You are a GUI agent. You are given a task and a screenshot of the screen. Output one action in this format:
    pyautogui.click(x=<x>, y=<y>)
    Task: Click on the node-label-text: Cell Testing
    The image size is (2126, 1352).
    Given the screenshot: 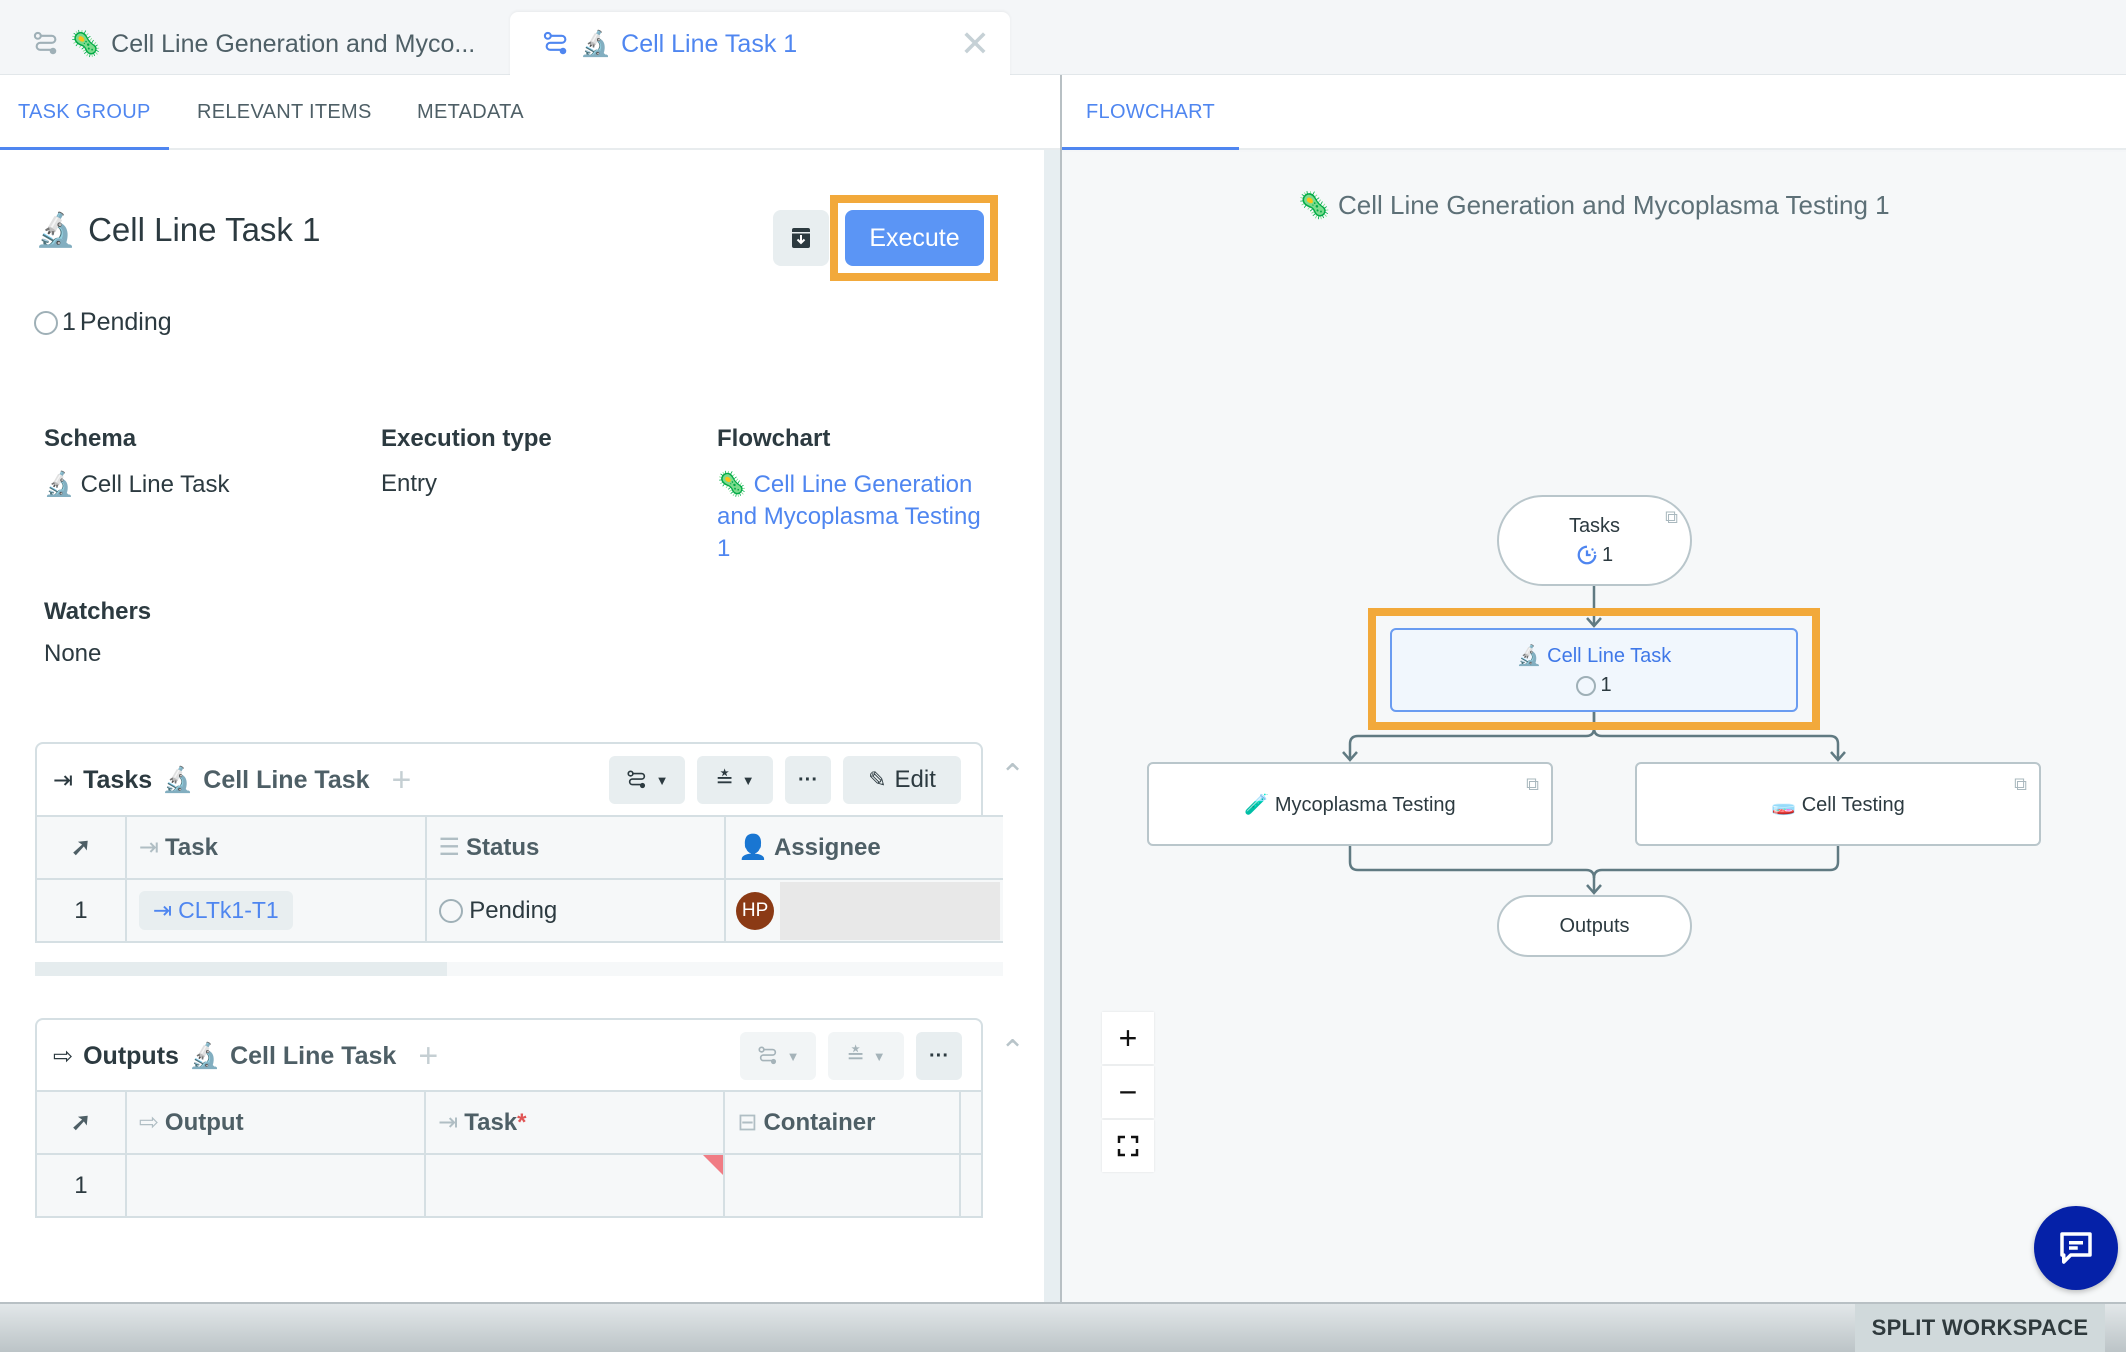 What is the action you would take?
    pyautogui.click(x=1853, y=804)
    